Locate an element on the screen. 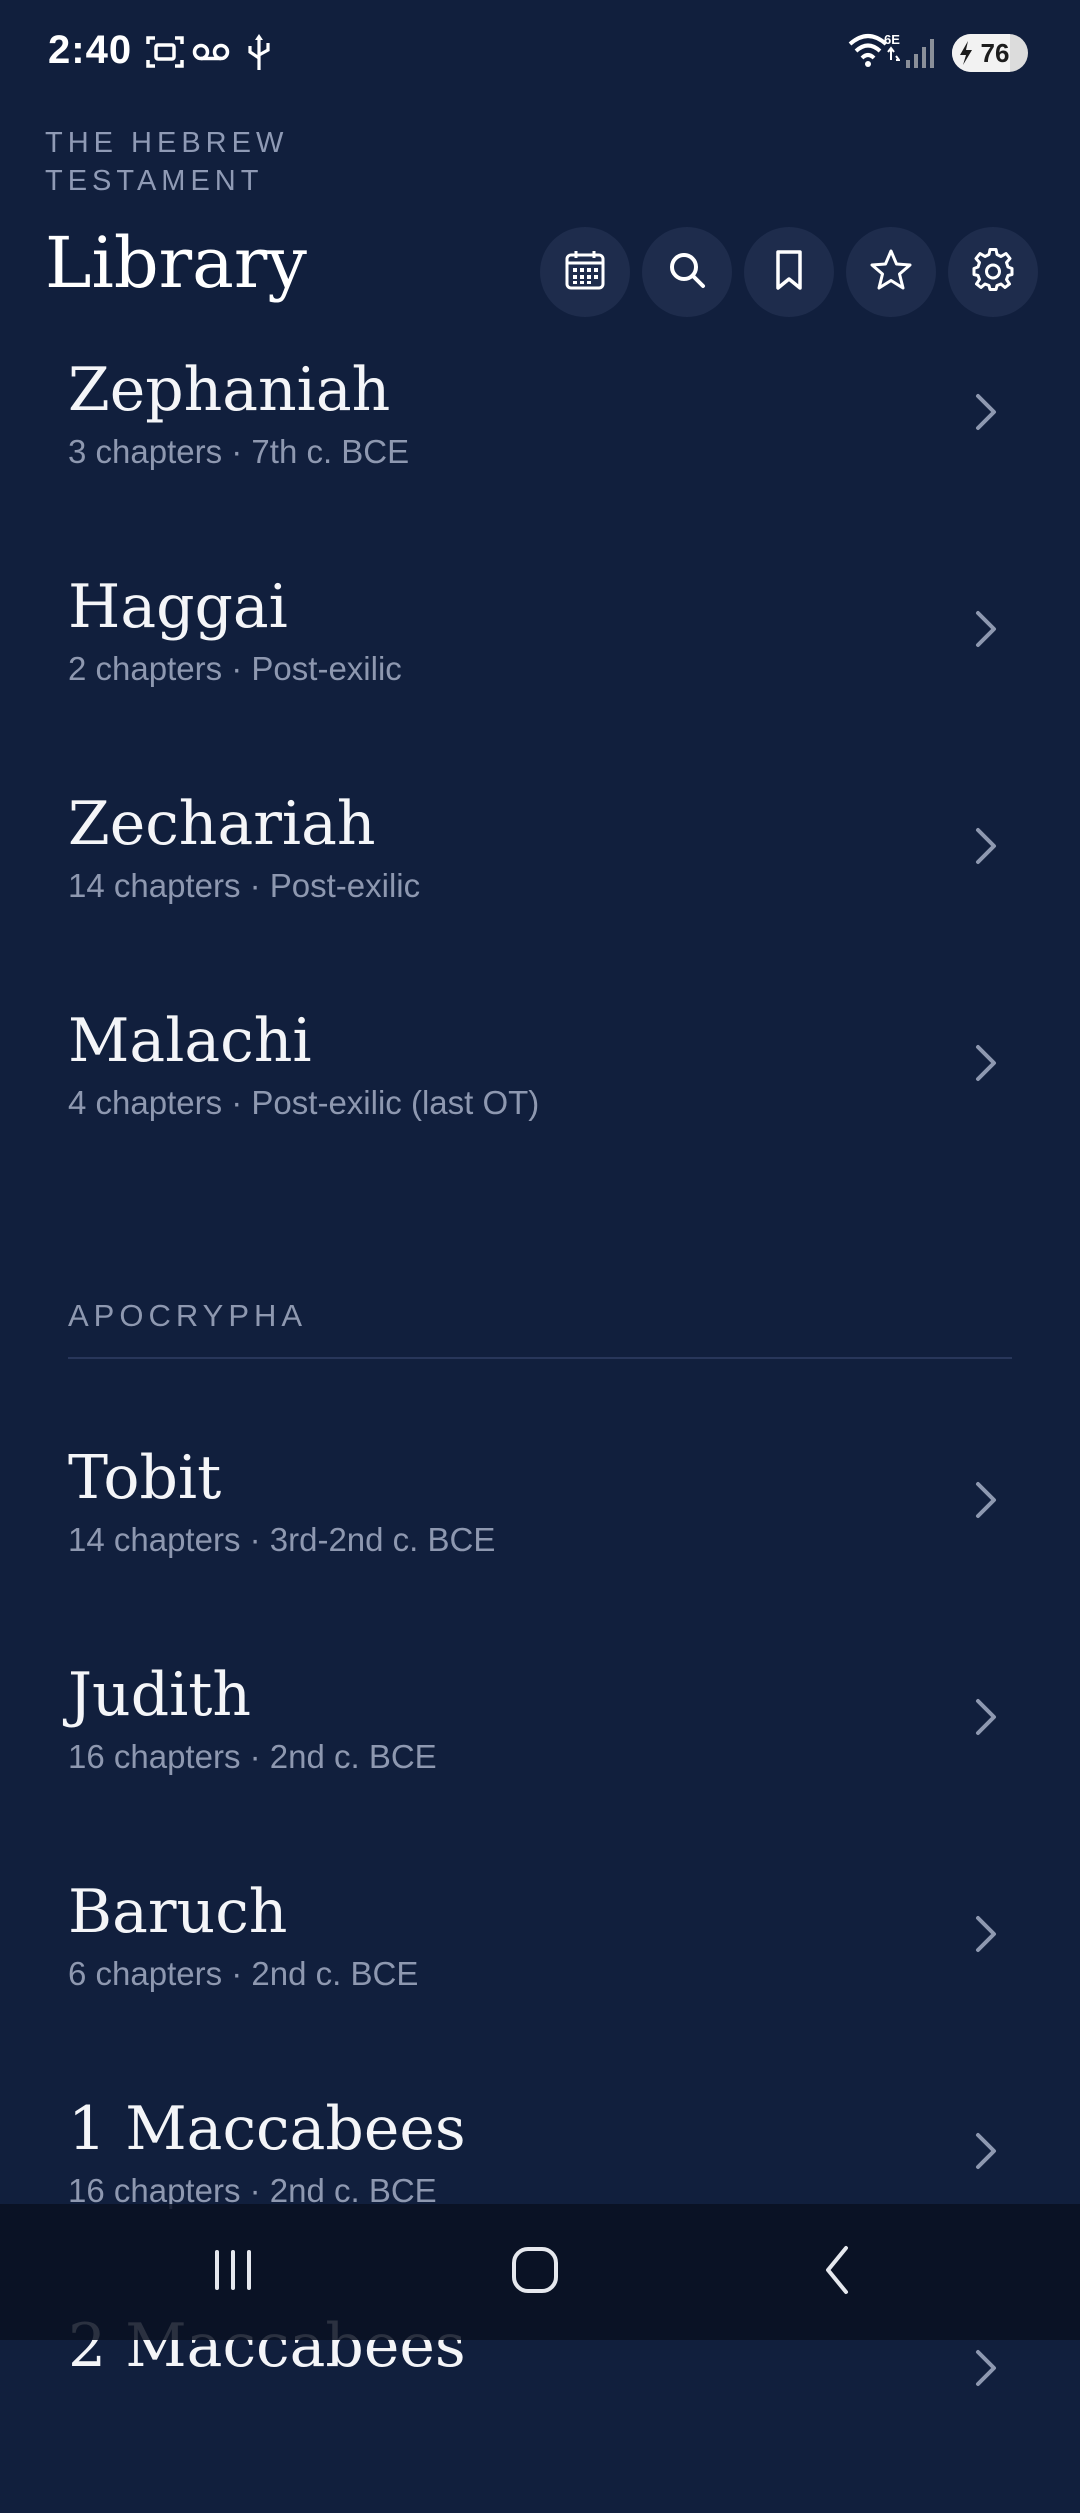  search-icon is located at coordinates (687, 272).